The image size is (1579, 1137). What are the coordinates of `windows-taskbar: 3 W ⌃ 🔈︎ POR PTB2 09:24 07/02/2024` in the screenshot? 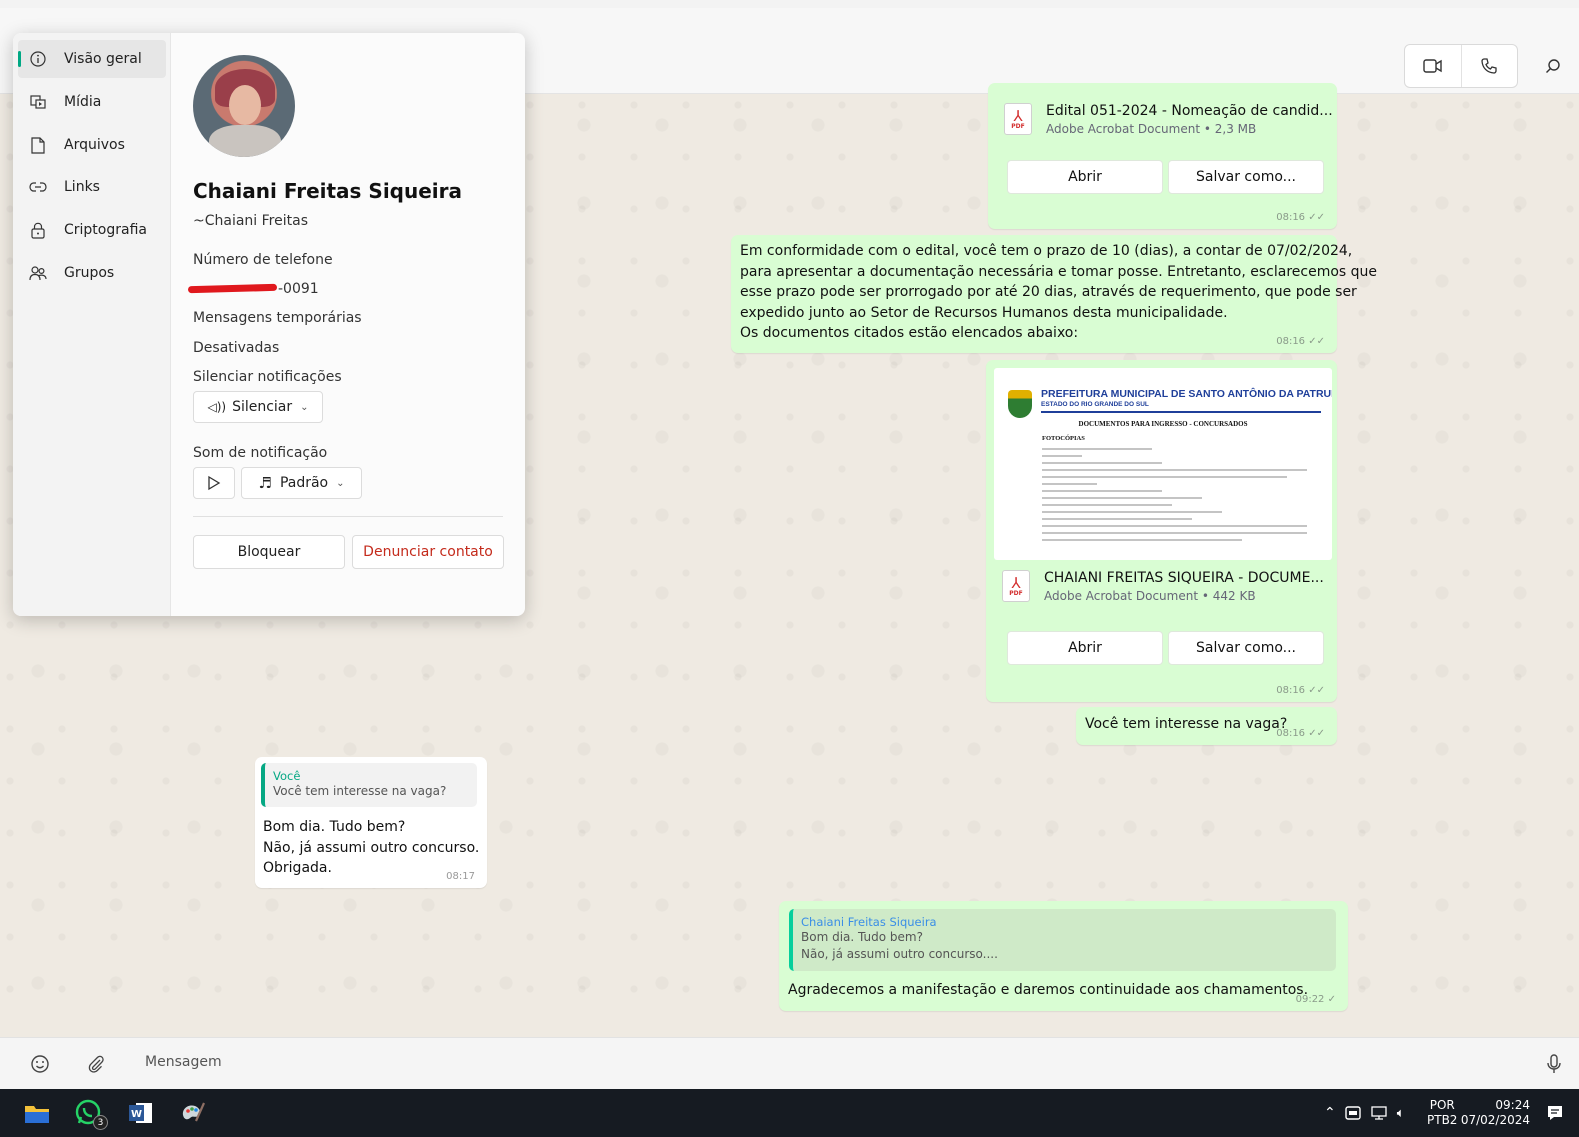 It's located at (789, 1113).